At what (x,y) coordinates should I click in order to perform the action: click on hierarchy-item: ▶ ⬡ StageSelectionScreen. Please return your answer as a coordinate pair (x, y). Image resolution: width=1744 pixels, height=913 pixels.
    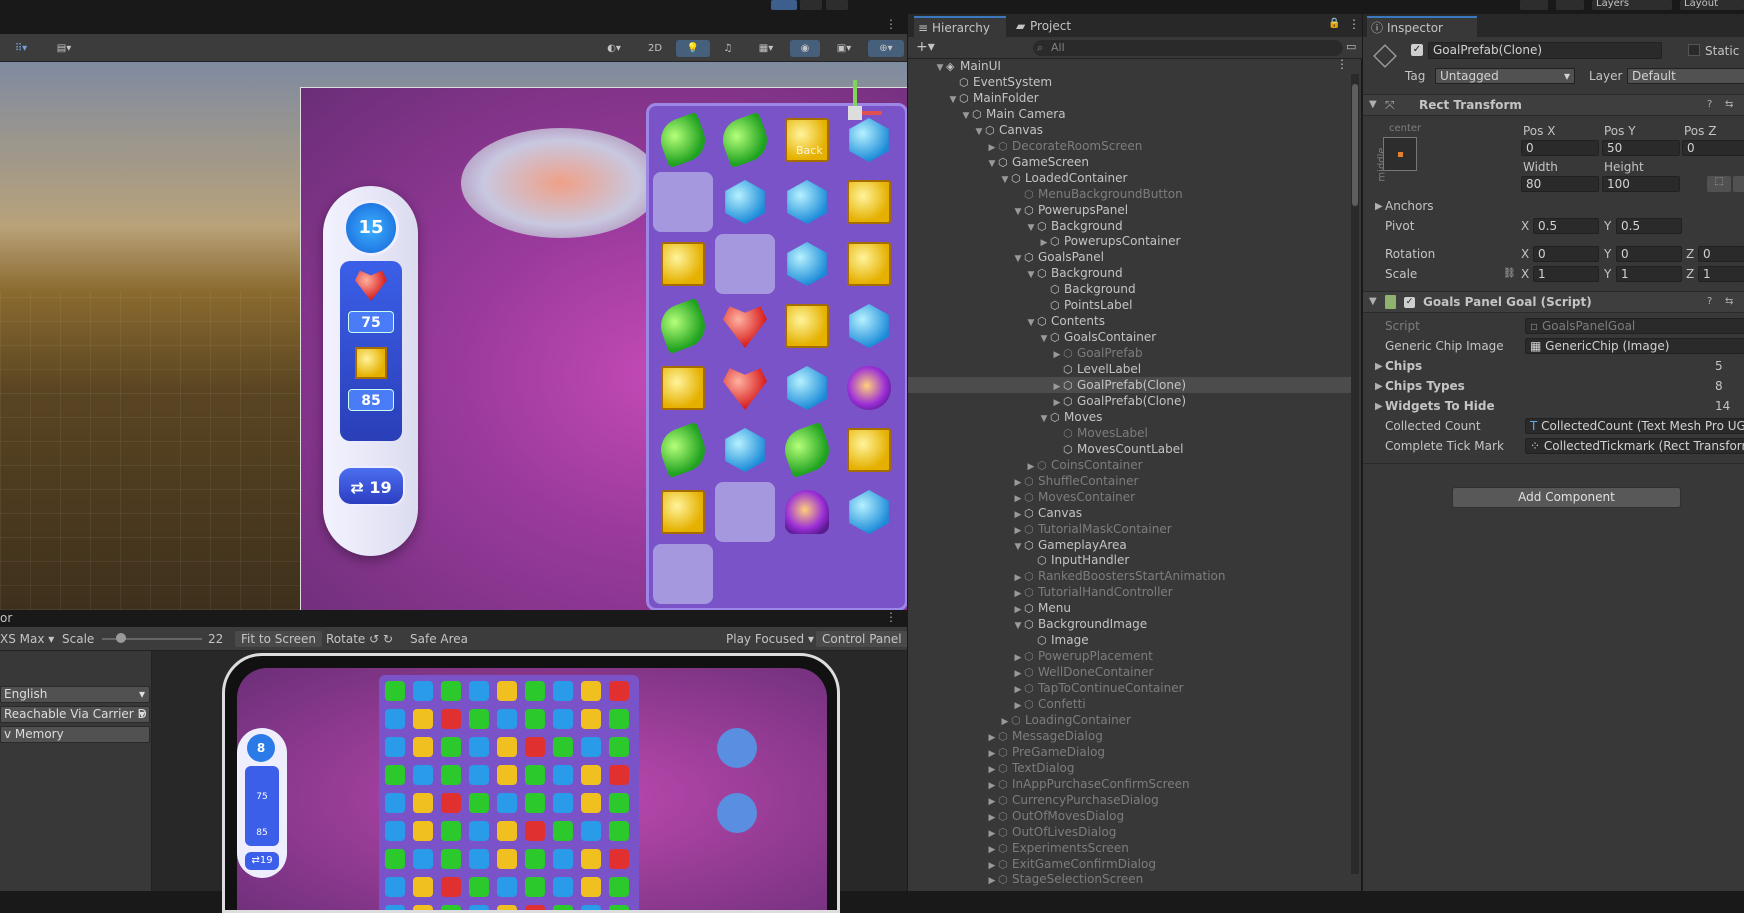
    Looking at the image, I should click on (1130, 879).